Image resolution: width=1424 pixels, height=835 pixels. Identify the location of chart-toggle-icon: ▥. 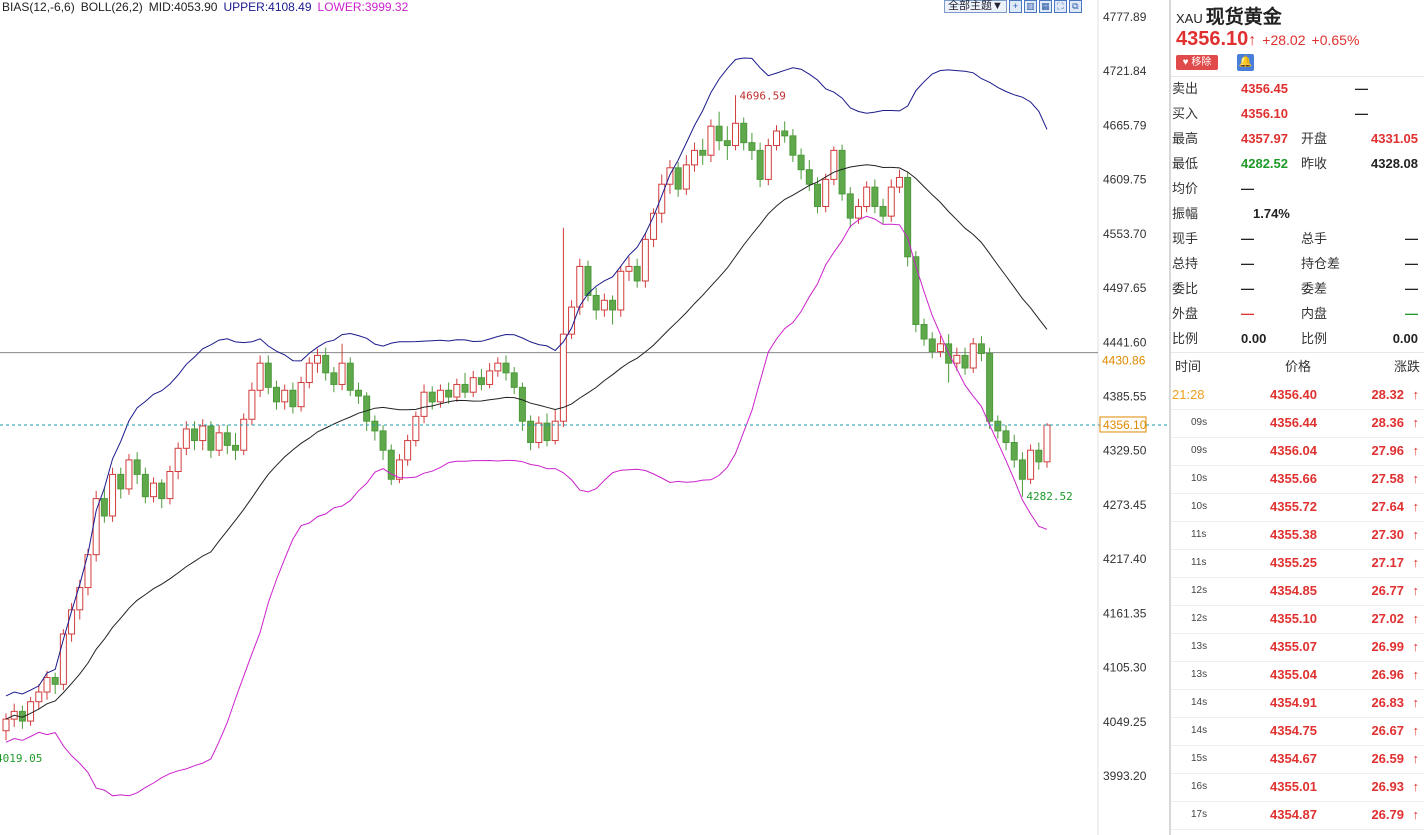
(1030, 6).